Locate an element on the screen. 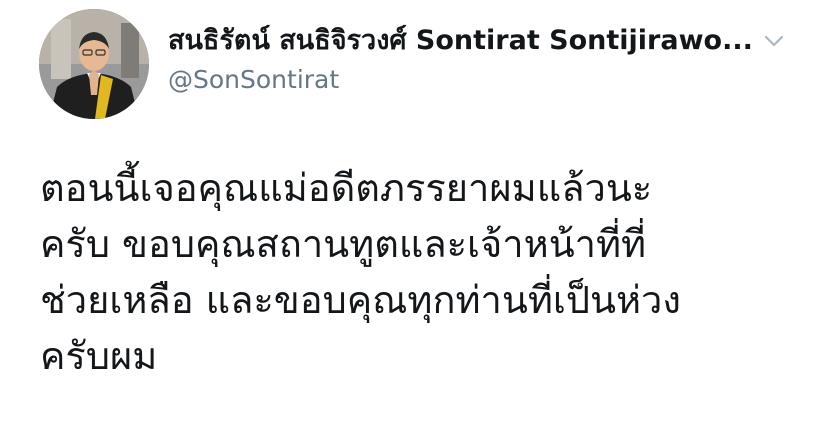  avatar is located at coordinates (94, 64).